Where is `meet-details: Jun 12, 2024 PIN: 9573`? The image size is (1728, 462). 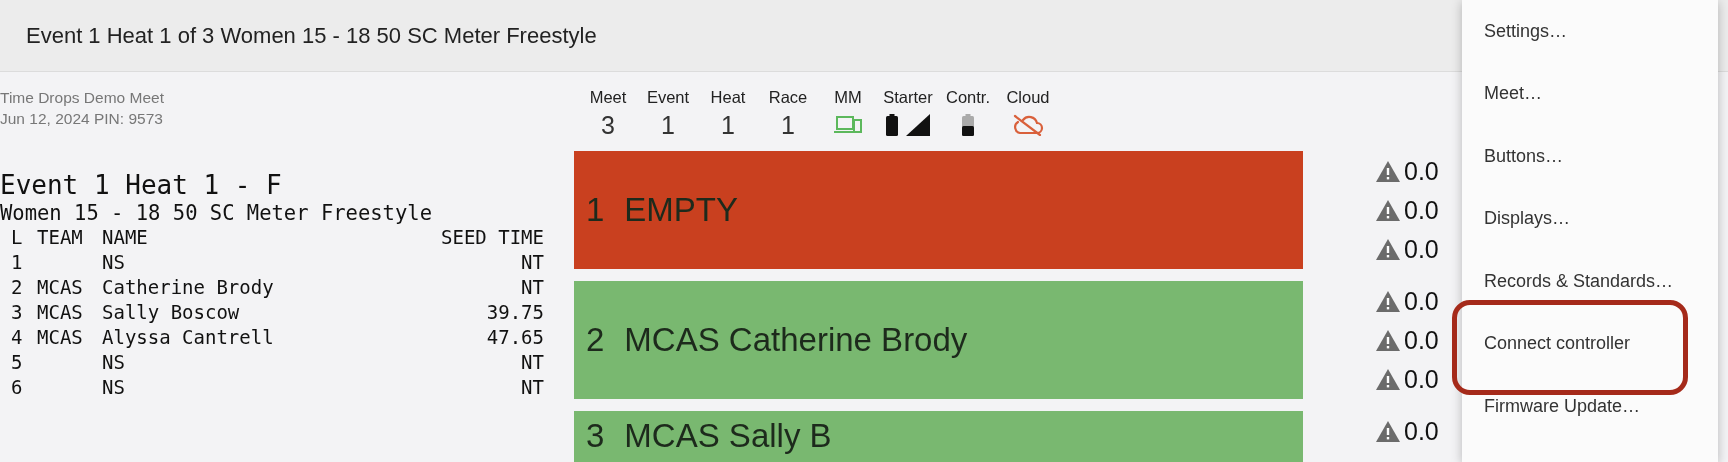 meet-details: Jun 12, 2024 PIN: 9573 is located at coordinates (81, 119).